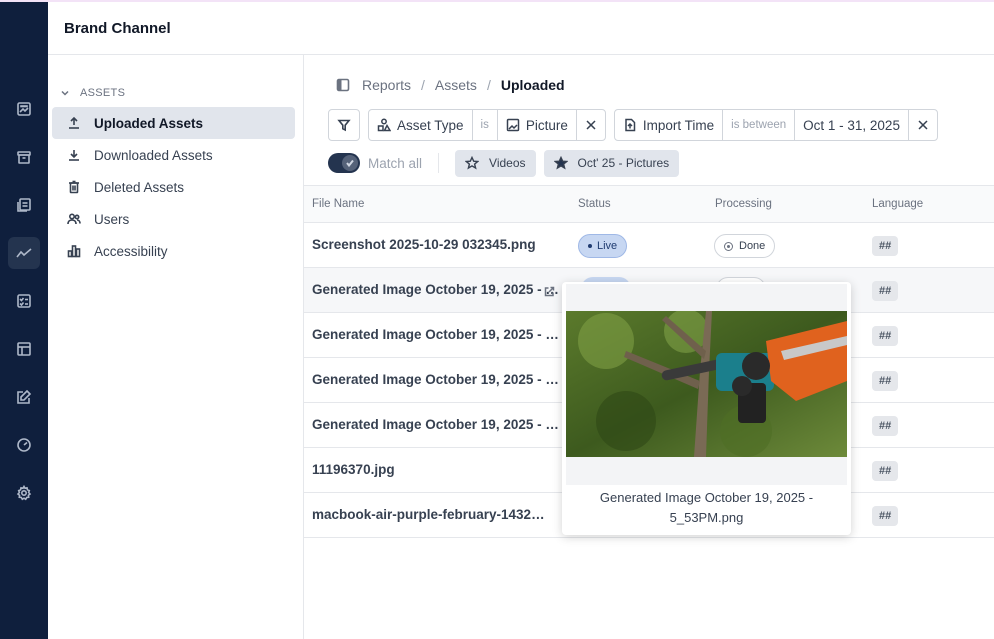 The height and width of the screenshot is (639, 994). Describe the element at coordinates (24, 109) in the screenshot. I see `image-icon` at that location.